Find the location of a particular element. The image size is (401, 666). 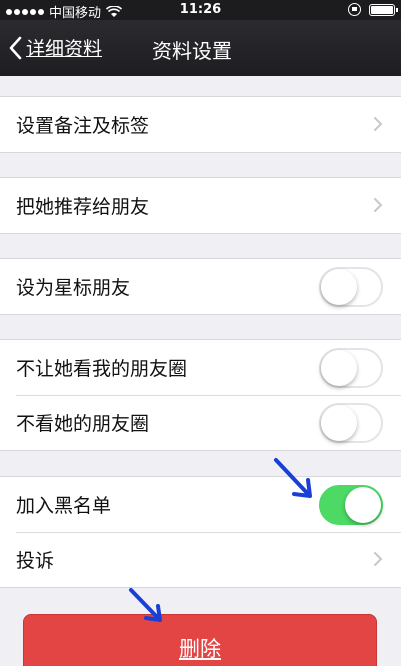

status-right is located at coordinates (373, 9).